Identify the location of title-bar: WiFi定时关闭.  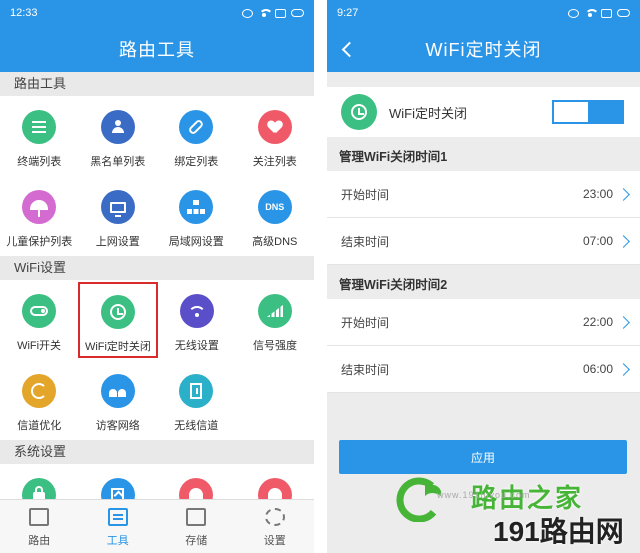
(483, 49).